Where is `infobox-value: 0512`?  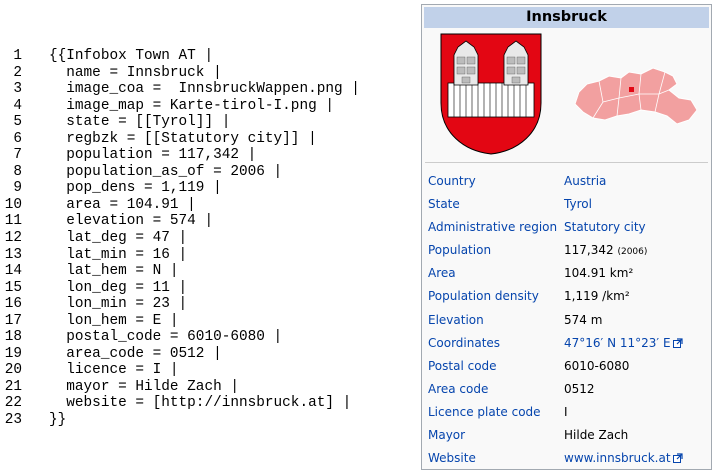
infobox-value: 0512 is located at coordinates (579, 389).